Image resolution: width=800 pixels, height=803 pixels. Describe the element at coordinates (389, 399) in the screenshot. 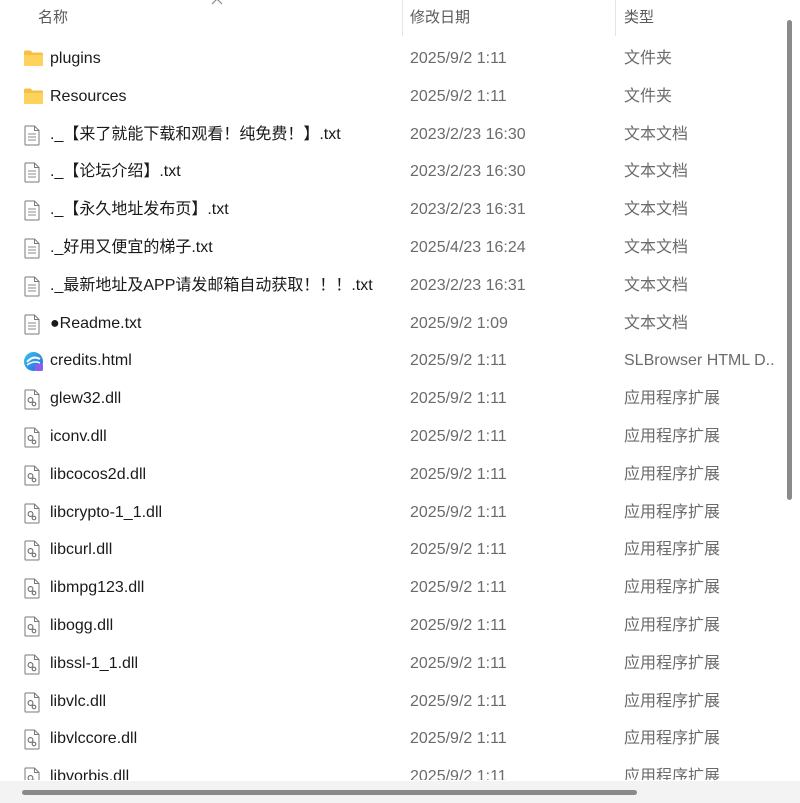

I see `file-row: glew32.dll 2025/9/2 1:11 应用程序扩展` at that location.